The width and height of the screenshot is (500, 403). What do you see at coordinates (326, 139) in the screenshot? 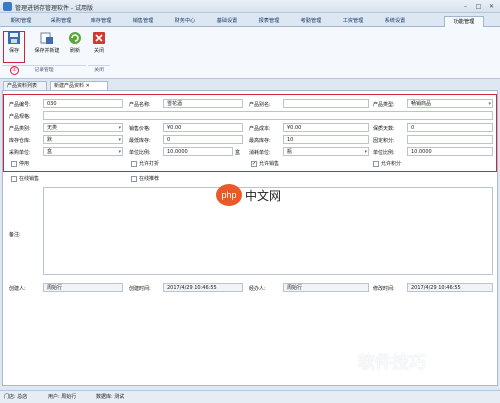
I see `max-stock-field: 10` at bounding box center [326, 139].